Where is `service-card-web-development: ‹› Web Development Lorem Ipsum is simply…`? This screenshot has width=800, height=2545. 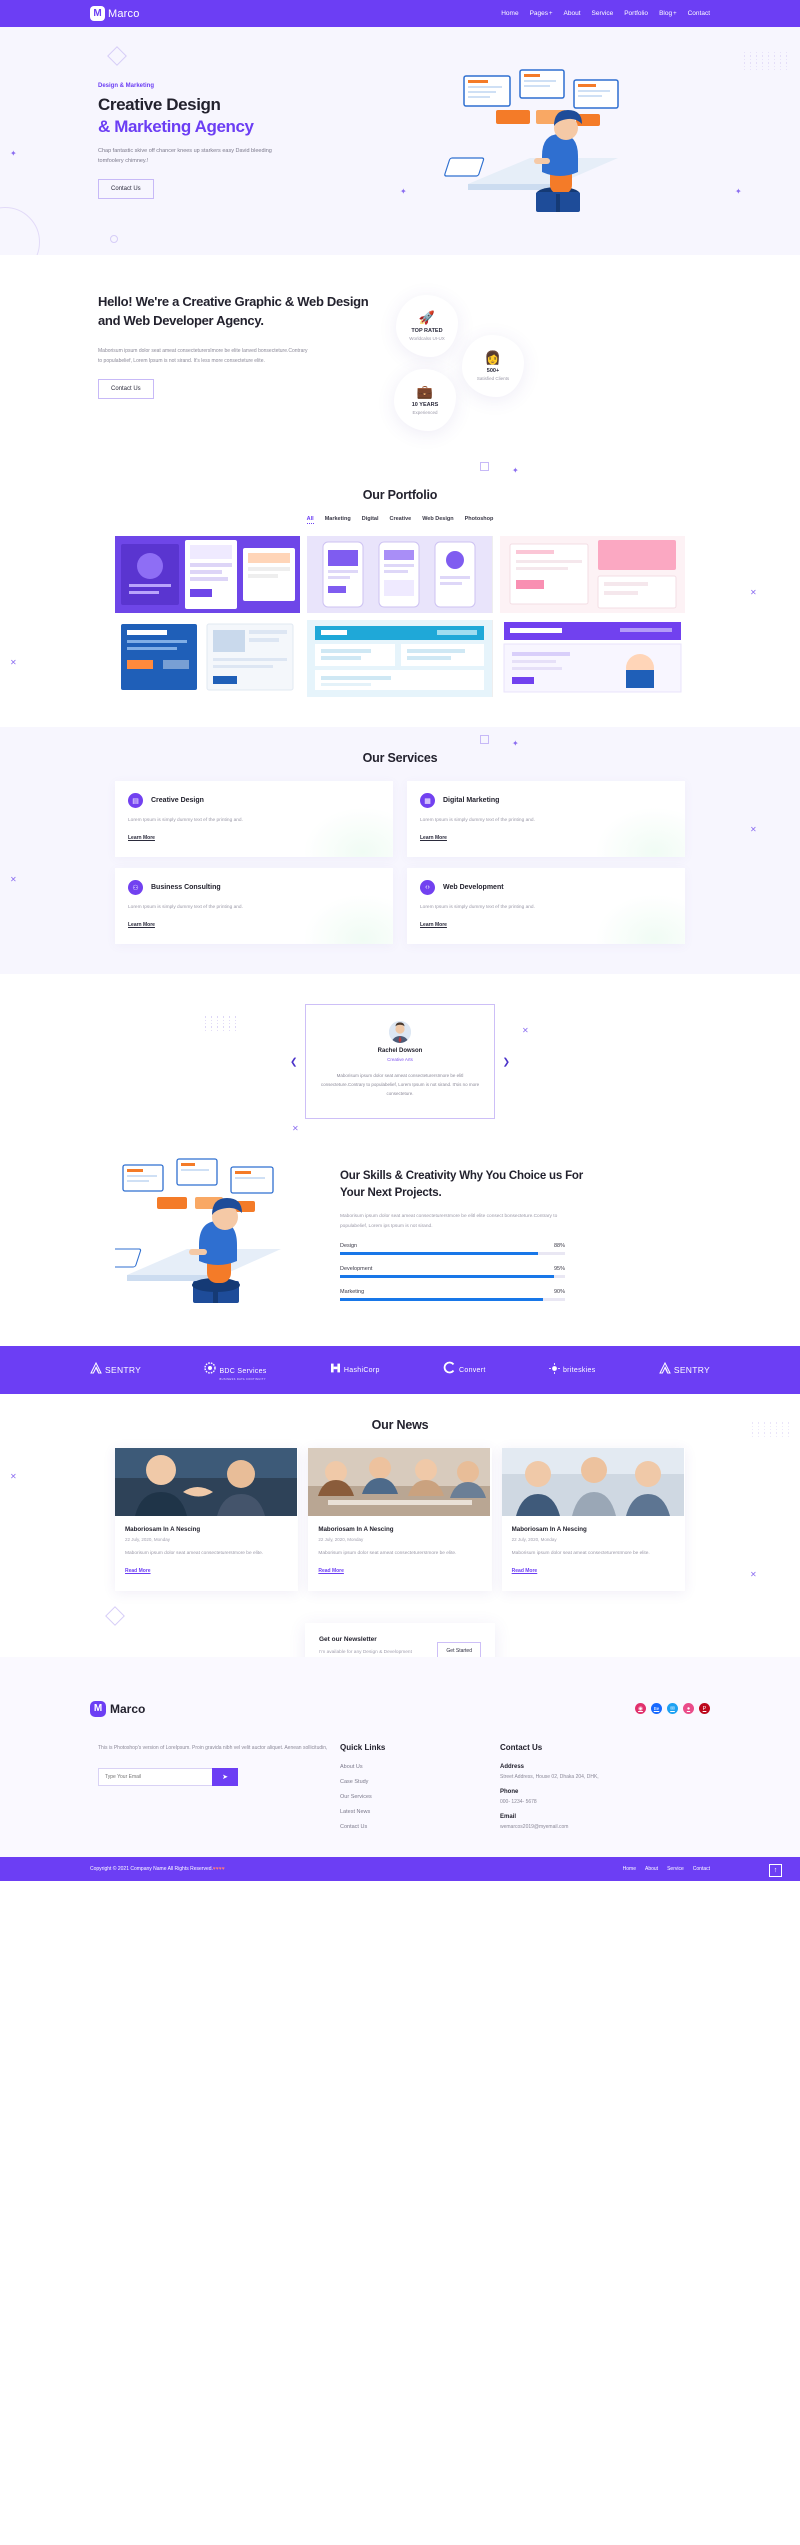 service-card-web-development: ‹› Web Development Lorem Ipsum is simply… is located at coordinates (546, 906).